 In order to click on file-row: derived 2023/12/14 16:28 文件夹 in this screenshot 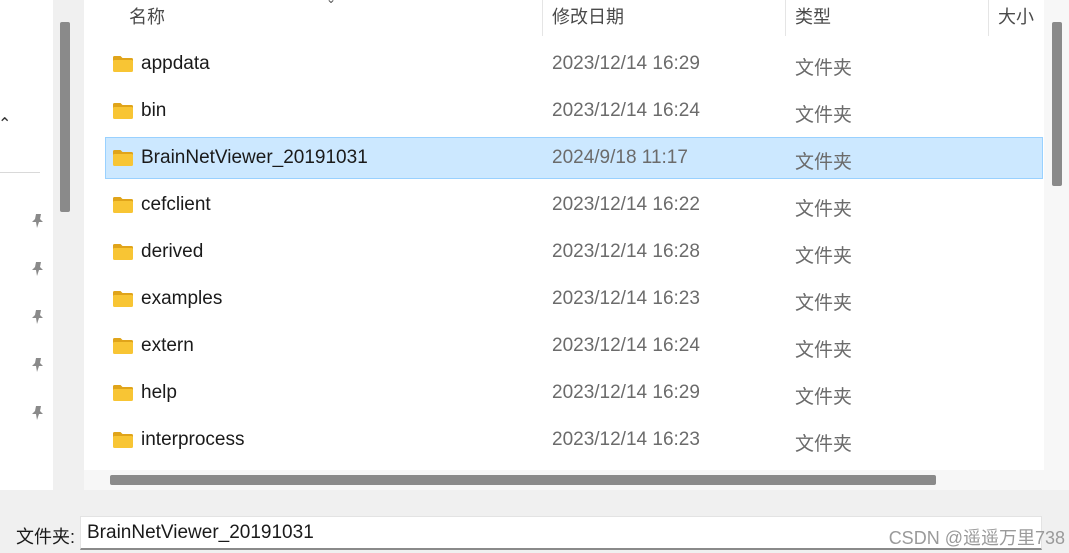, I will do `click(574, 252)`.